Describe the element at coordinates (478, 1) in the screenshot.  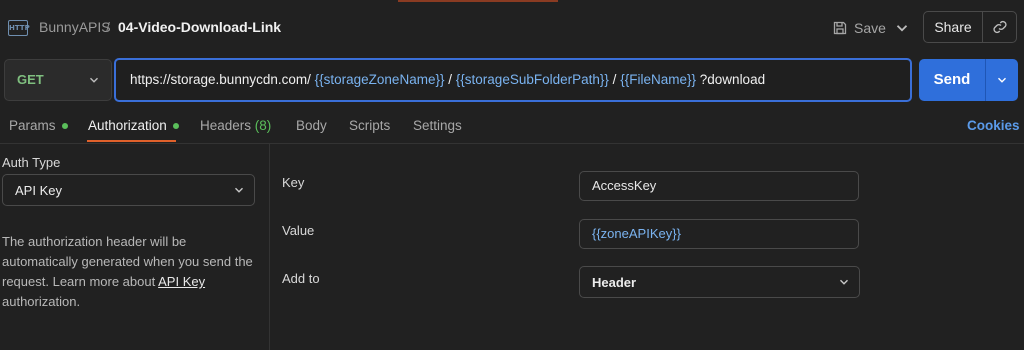
I see `top-accent-line` at that location.